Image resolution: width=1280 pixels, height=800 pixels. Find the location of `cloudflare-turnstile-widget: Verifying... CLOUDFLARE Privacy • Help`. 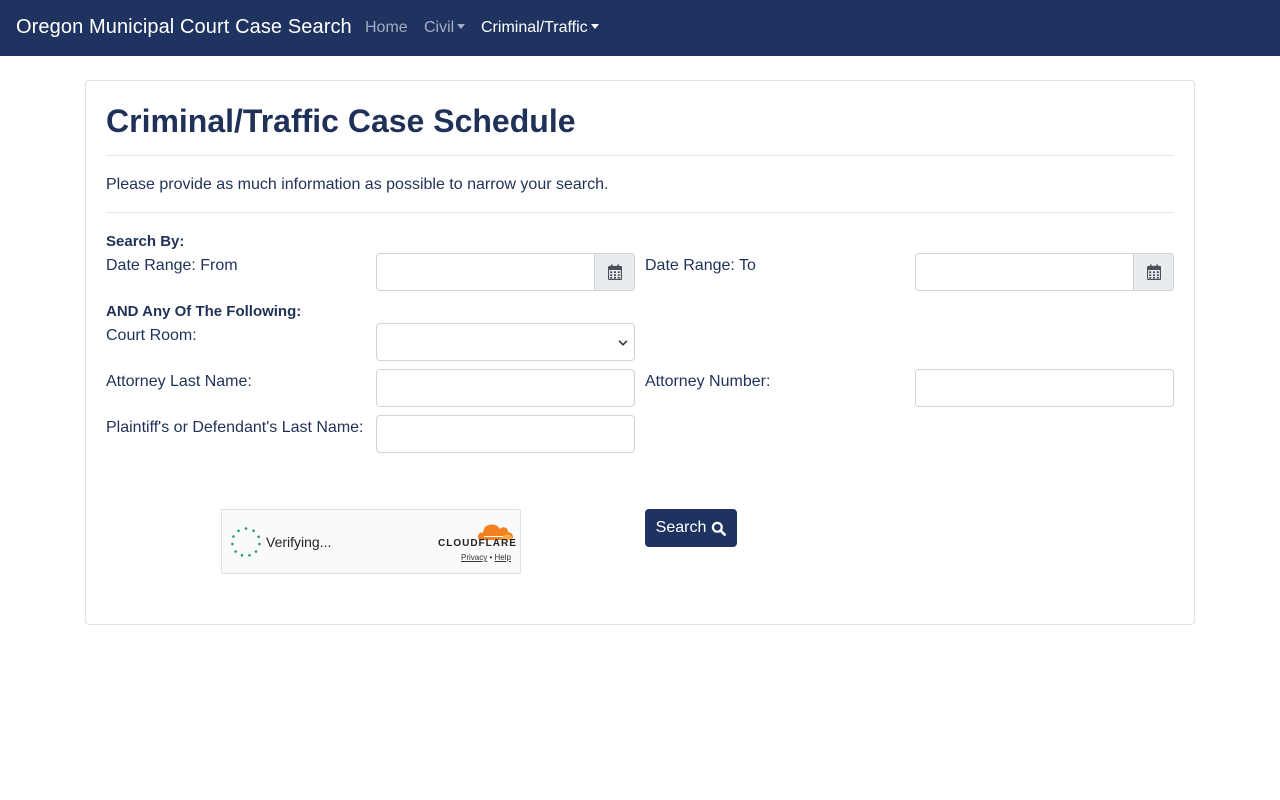

cloudflare-turnstile-widget: Verifying... CLOUDFLARE Privacy • Help is located at coordinates (371, 541).